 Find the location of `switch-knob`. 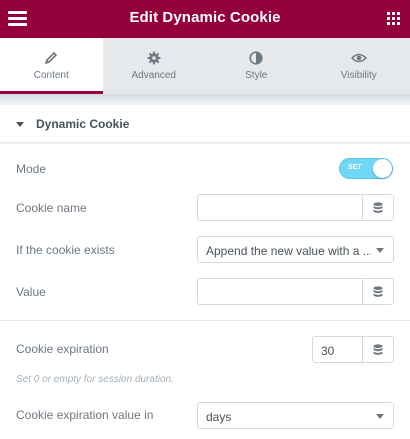

switch-knob is located at coordinates (382, 168).